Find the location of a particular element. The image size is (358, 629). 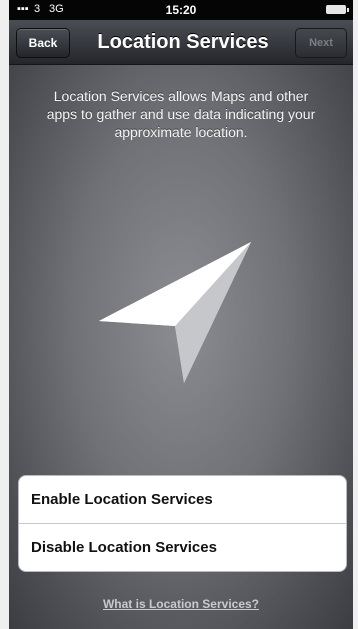

disable-location-services-button: Disable Location Services is located at coordinates (182, 547).